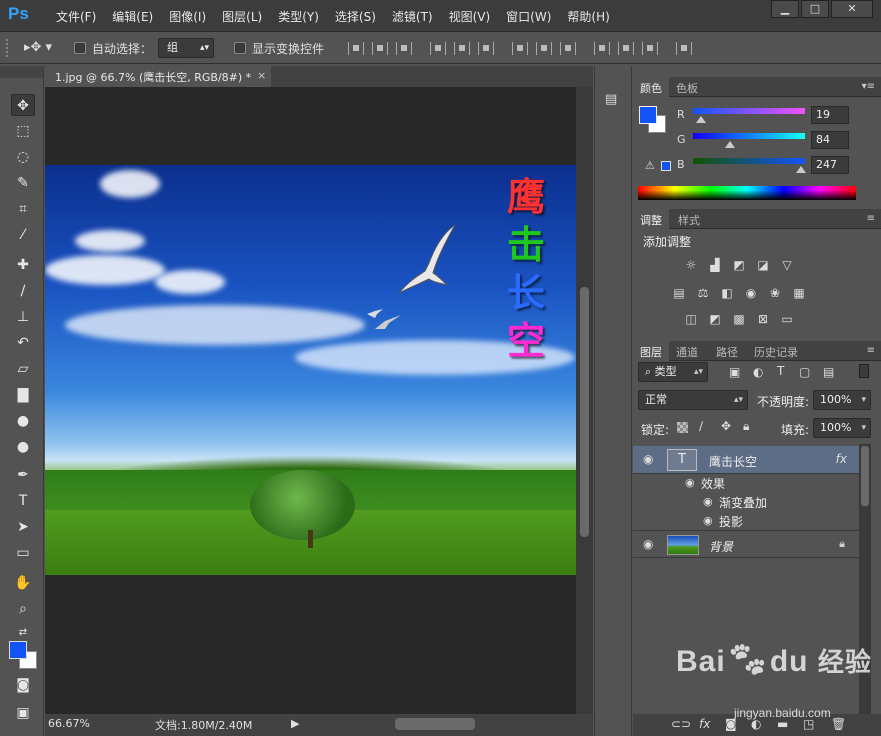  I want to click on tab-layers: 图层, so click(651, 351).